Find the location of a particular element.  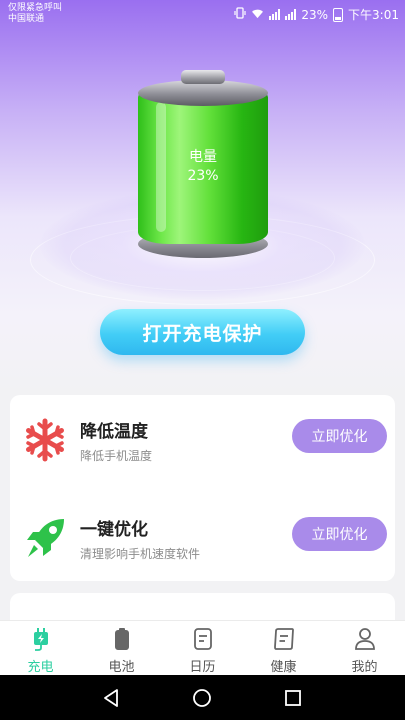

feature-row-boost: 一键优化 清理影响手机速度软件 立即优化 is located at coordinates (202, 538).